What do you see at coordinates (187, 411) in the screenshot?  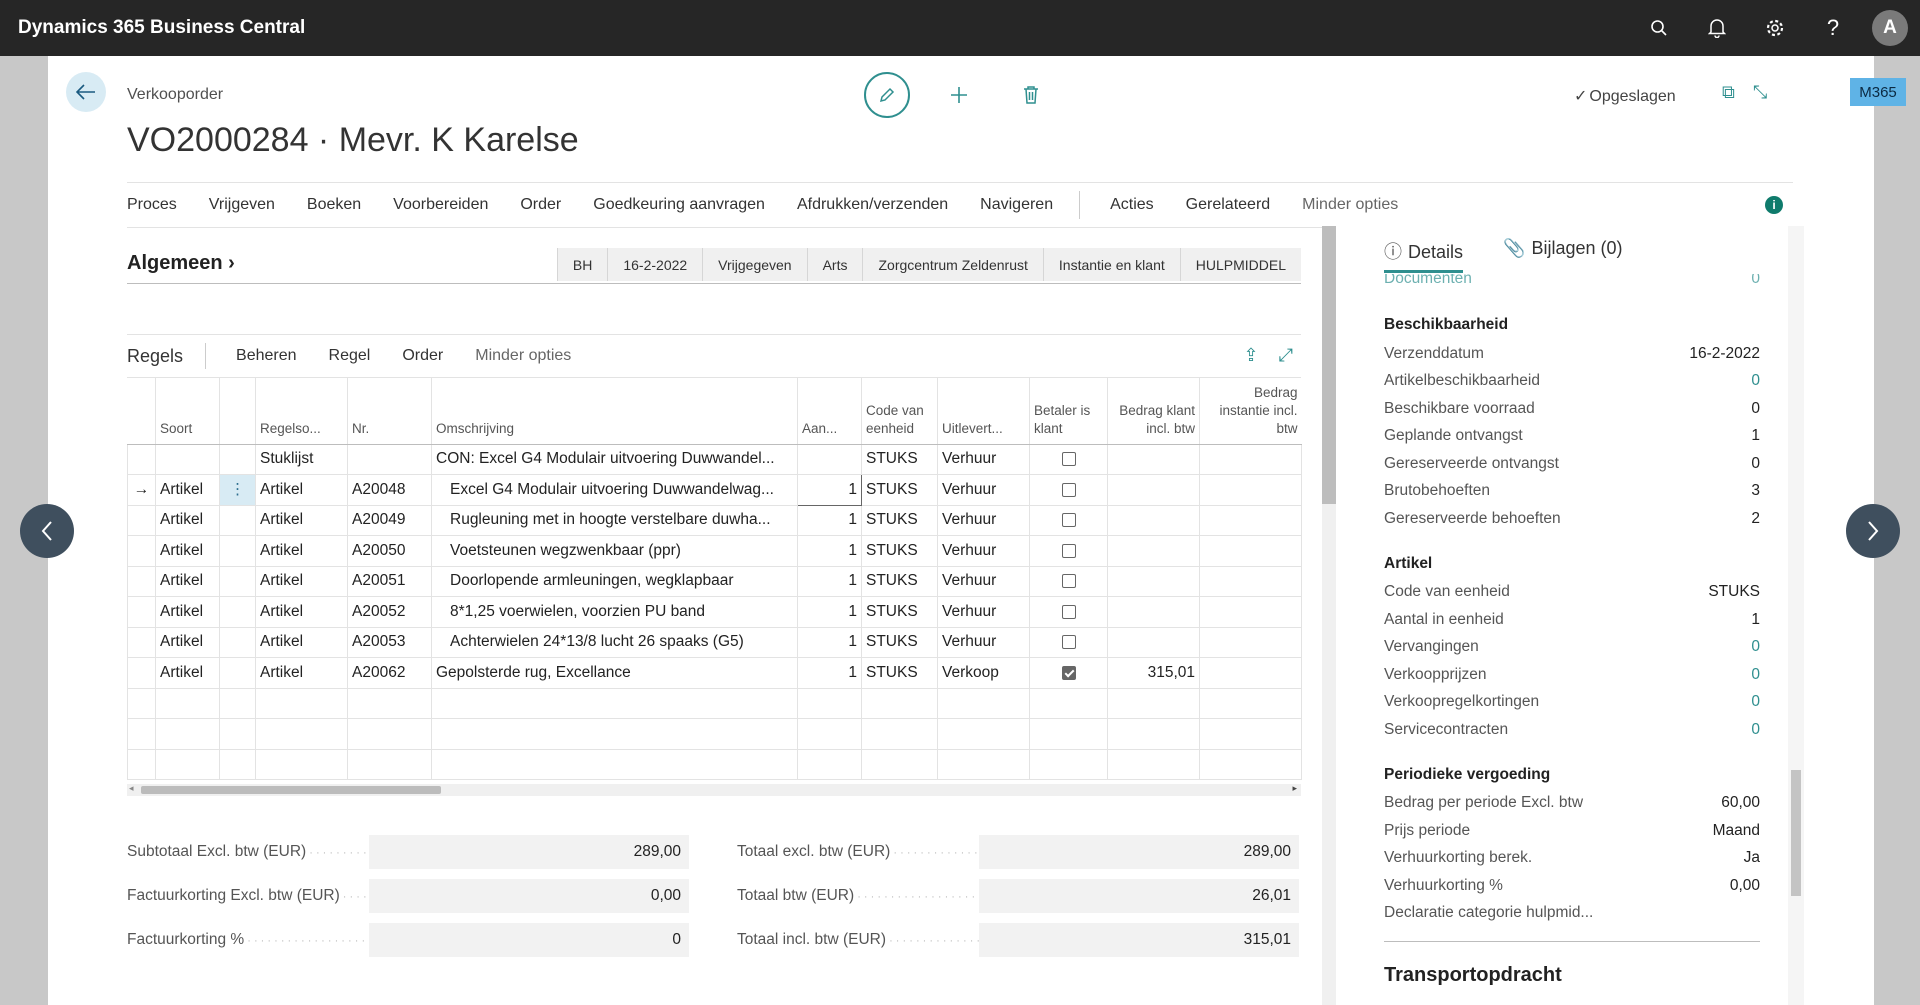 I see `grid-header: Soort` at bounding box center [187, 411].